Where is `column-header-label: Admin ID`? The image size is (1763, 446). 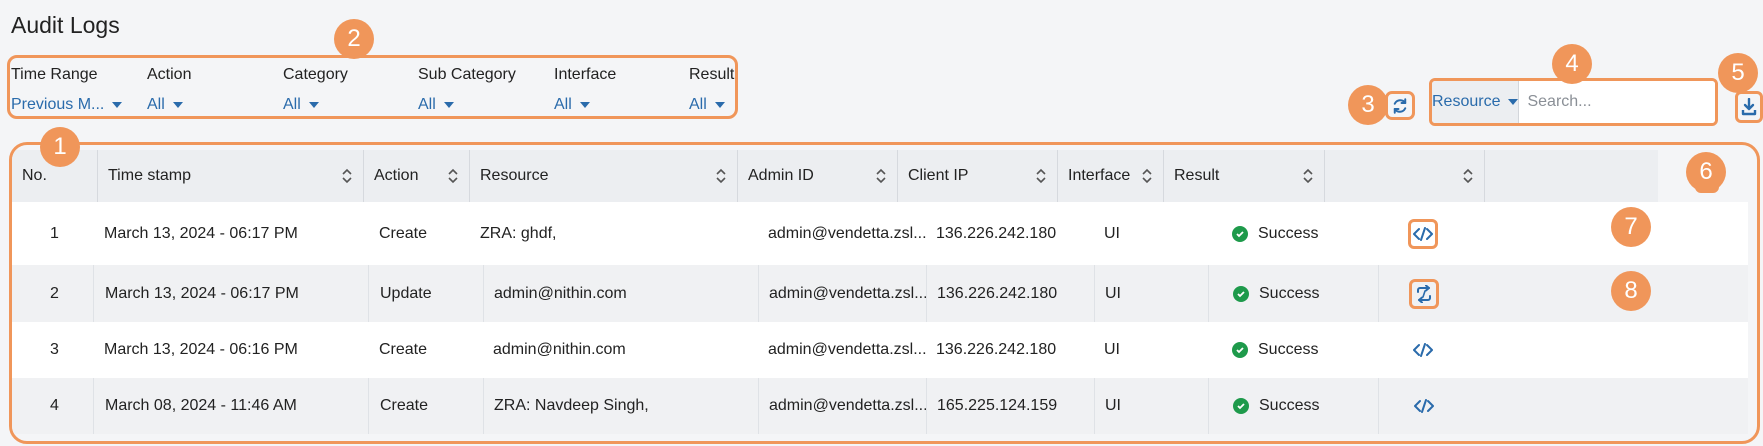 column-header-label: Admin ID is located at coordinates (781, 175).